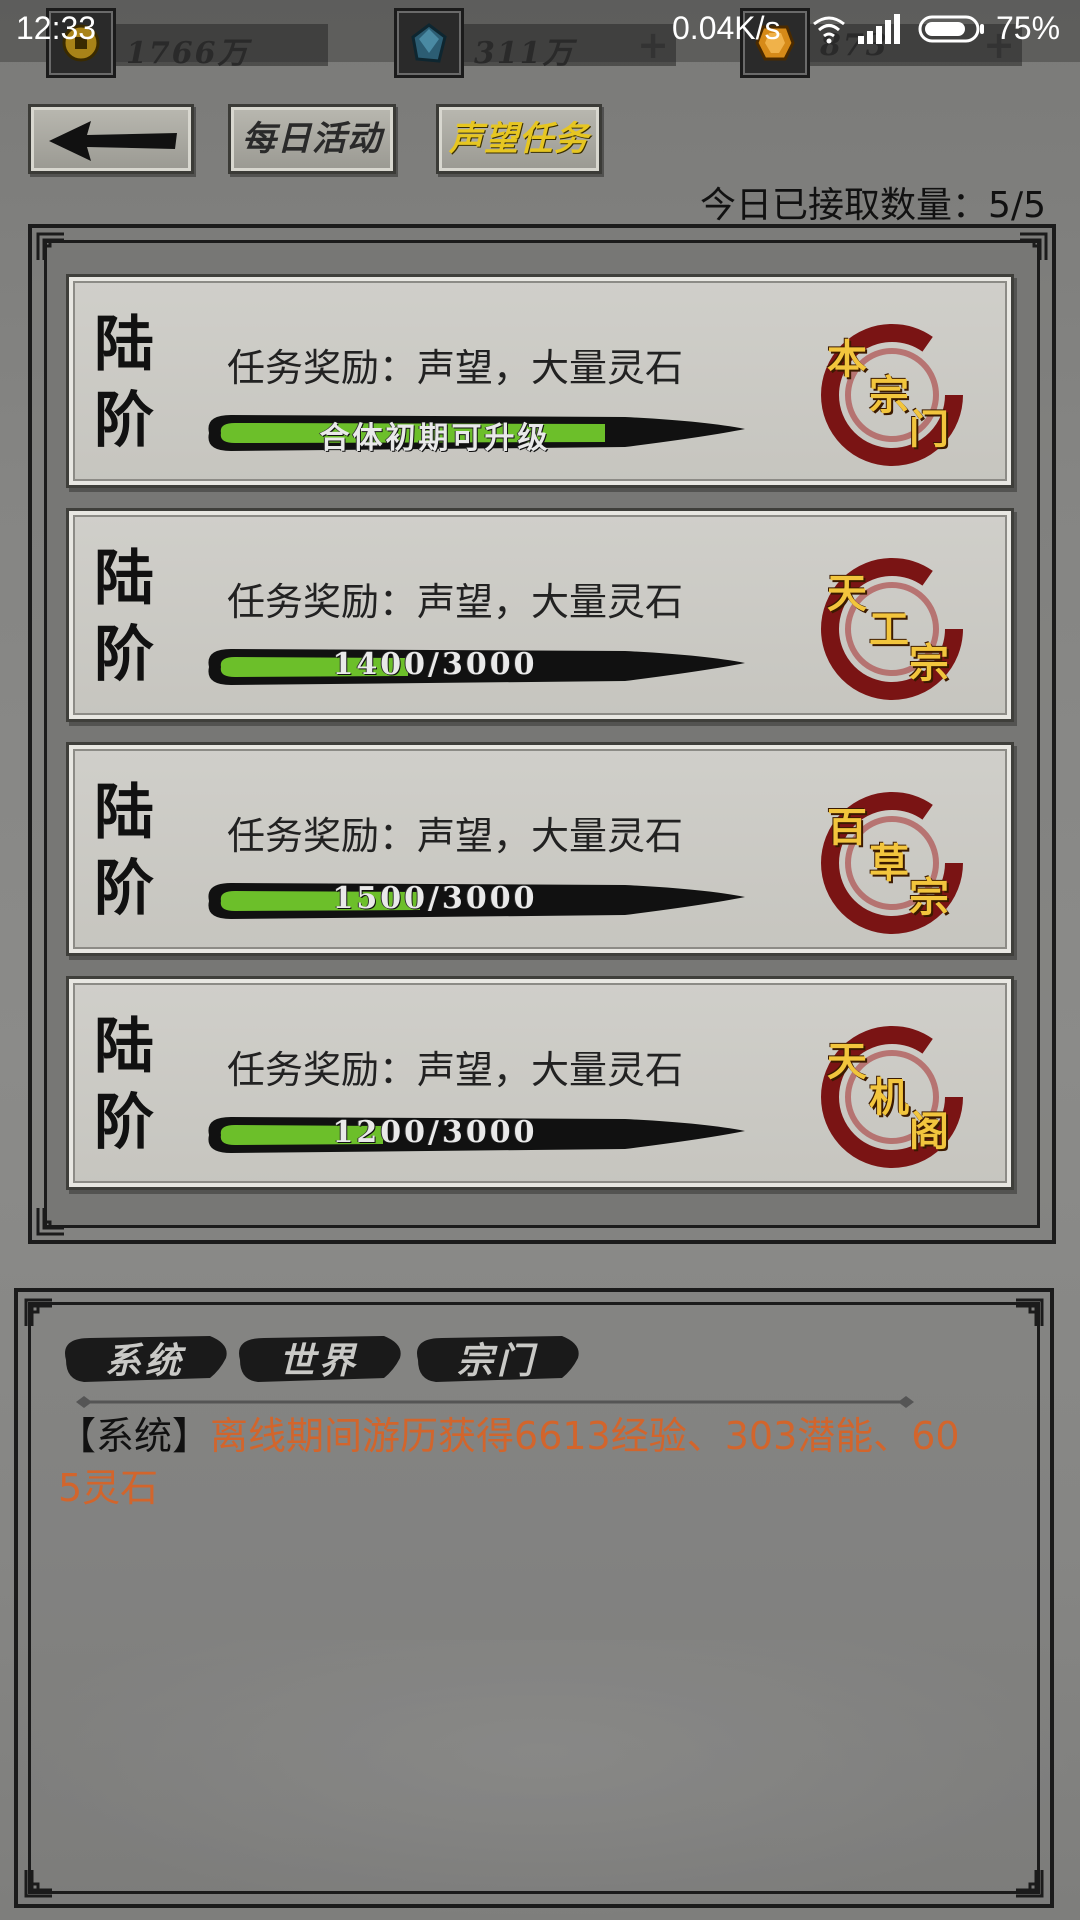  I want to click on chat-tab-label: 系统, so click(144, 1361).